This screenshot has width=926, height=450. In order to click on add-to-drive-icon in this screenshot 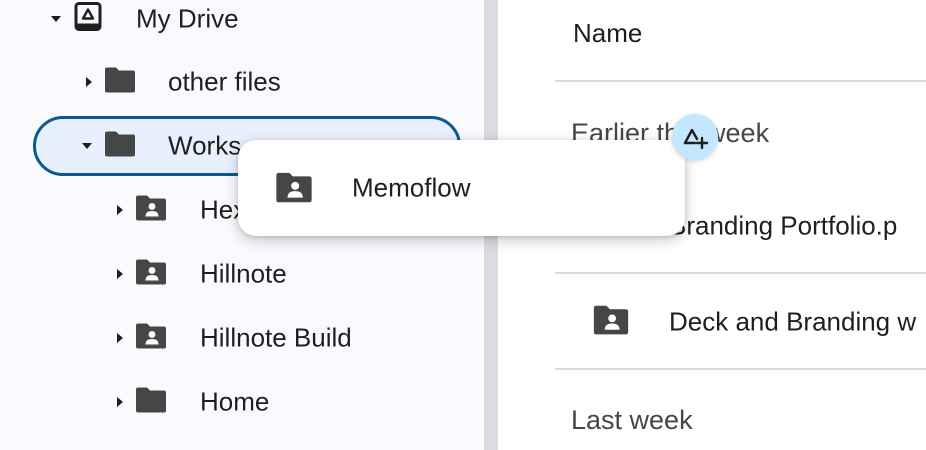, I will do `click(695, 137)`.